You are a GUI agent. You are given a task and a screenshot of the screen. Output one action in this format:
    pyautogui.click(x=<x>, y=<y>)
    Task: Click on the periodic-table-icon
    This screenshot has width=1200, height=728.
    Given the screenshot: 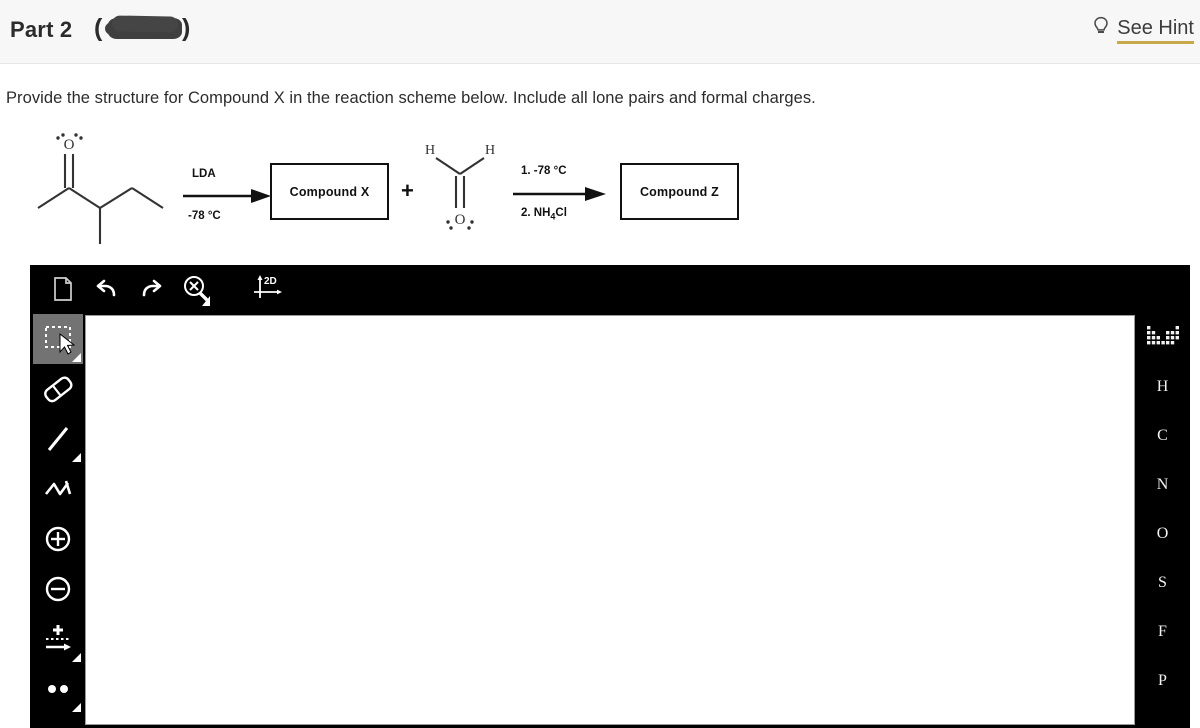 What is the action you would take?
    pyautogui.click(x=1162, y=337)
    